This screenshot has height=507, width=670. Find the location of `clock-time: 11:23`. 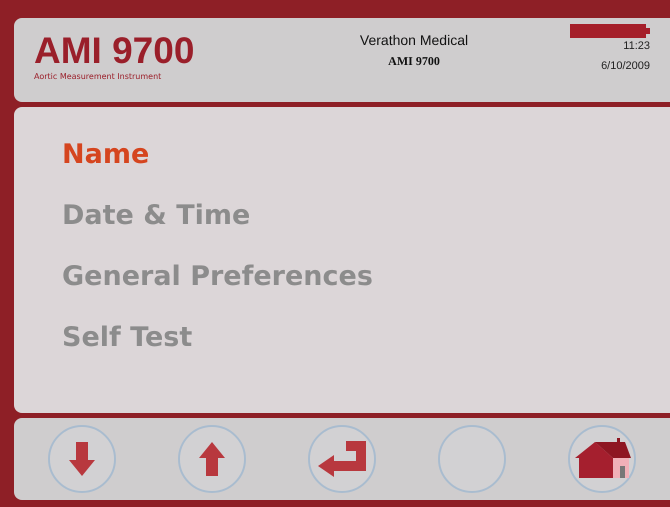

clock-time: 11:23 is located at coordinates (636, 46).